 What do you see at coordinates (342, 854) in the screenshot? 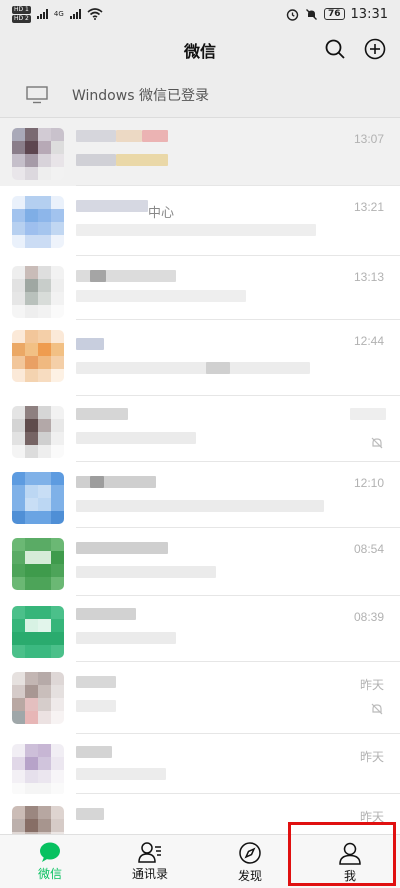
I see `highlight-box` at bounding box center [342, 854].